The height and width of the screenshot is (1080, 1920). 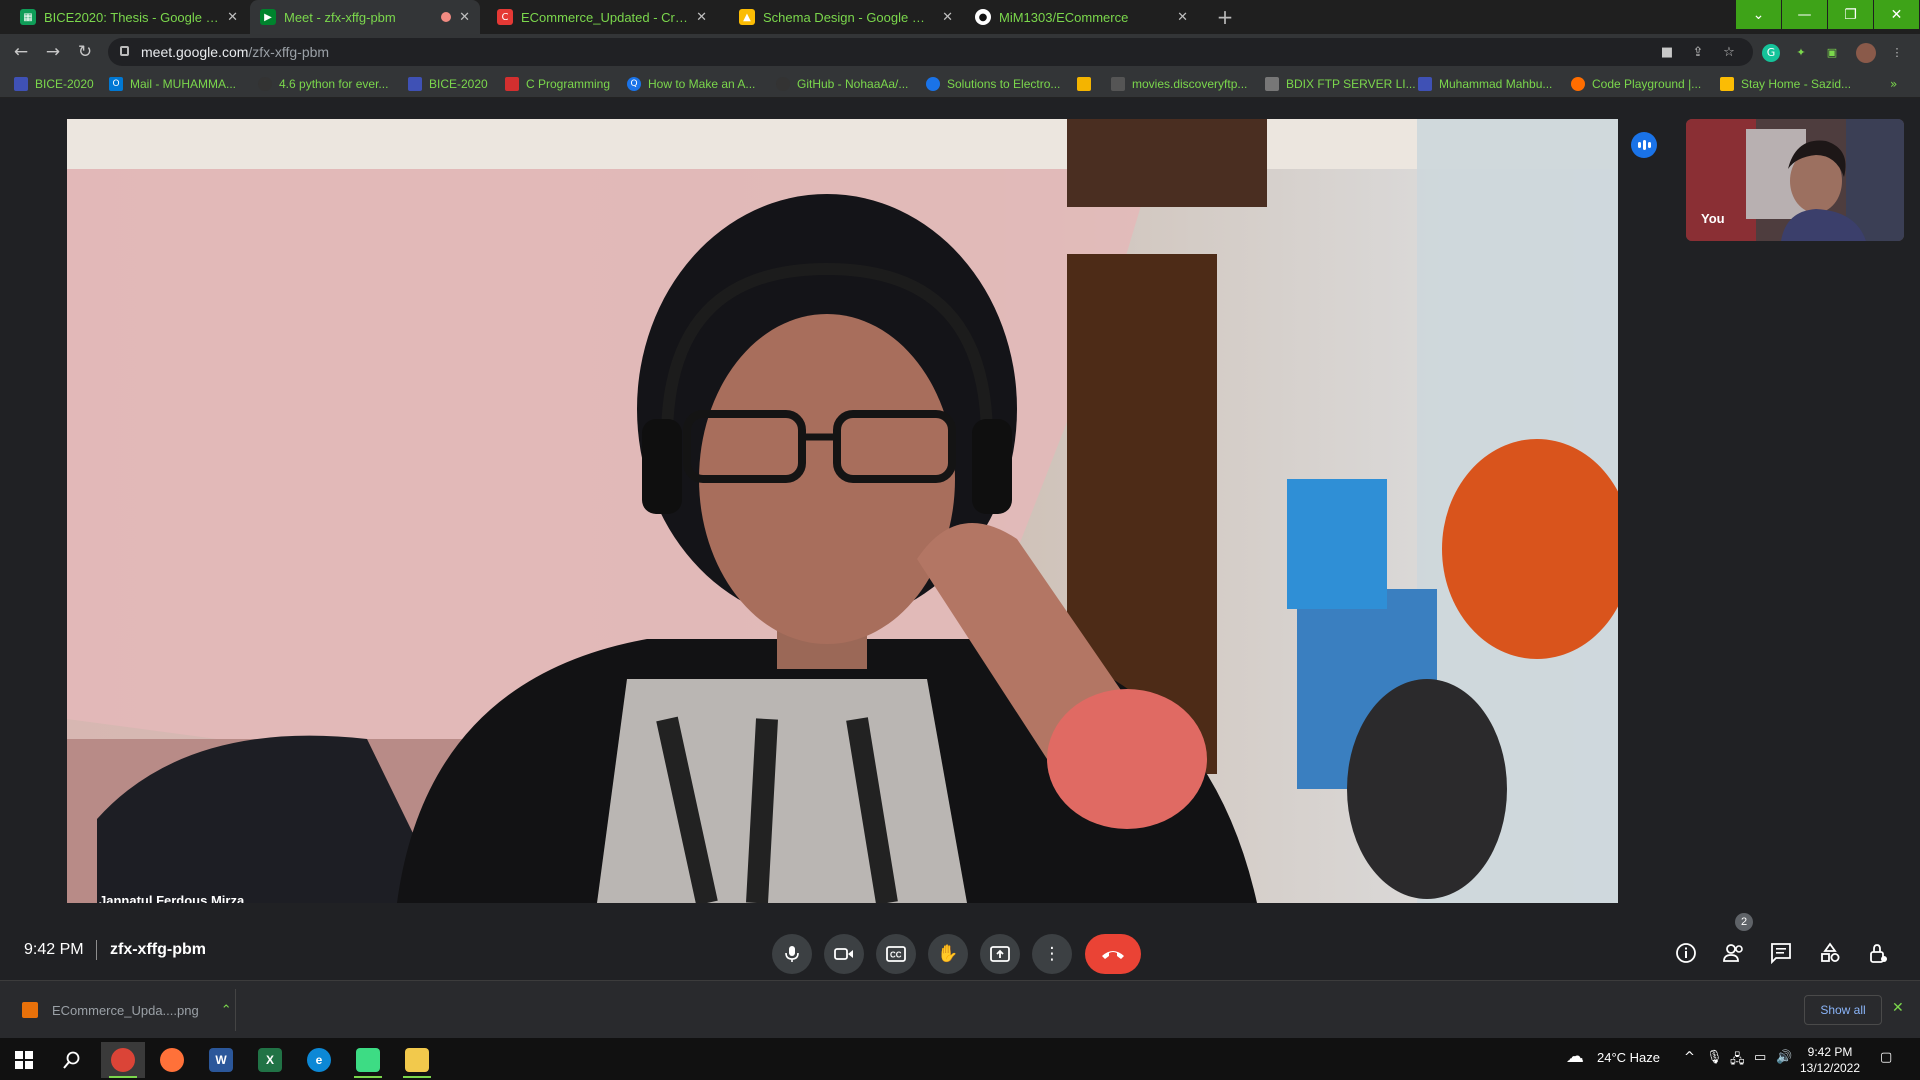 I want to click on address-bar: meet.google.com/zfx-xffg-pbm ■ ⇪ ☆, so click(x=930, y=52).